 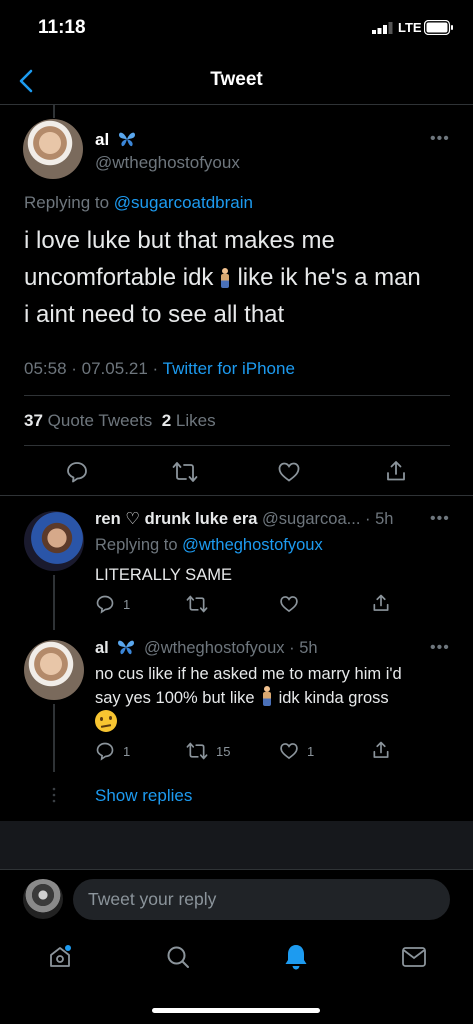 What do you see at coordinates (237, 445) in the screenshot?
I see `stats-divider` at bounding box center [237, 445].